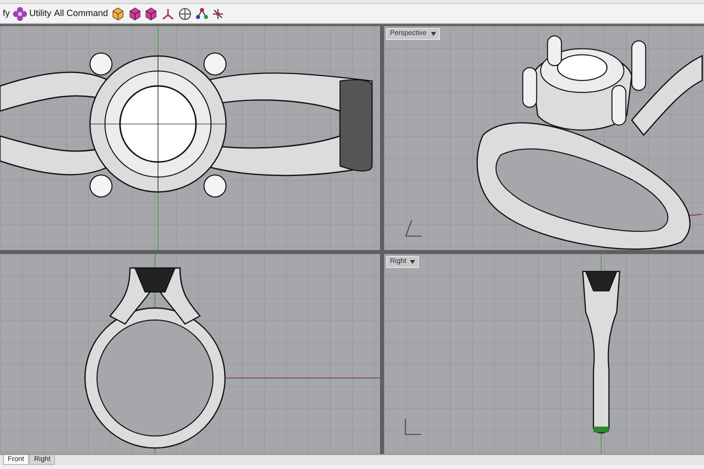  Describe the element at coordinates (40, 13) in the screenshot. I see `toolbar-button: Utility` at that location.